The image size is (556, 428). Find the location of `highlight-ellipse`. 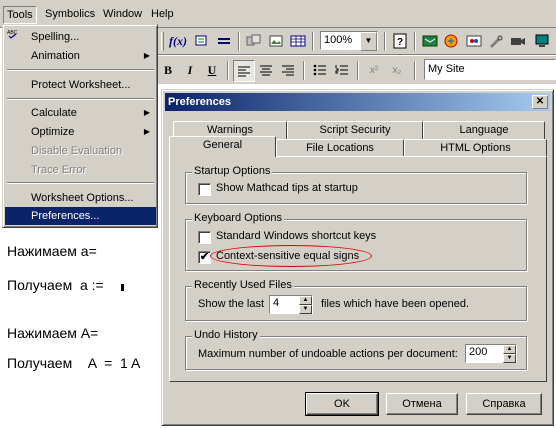

highlight-ellipse is located at coordinates (291, 256).